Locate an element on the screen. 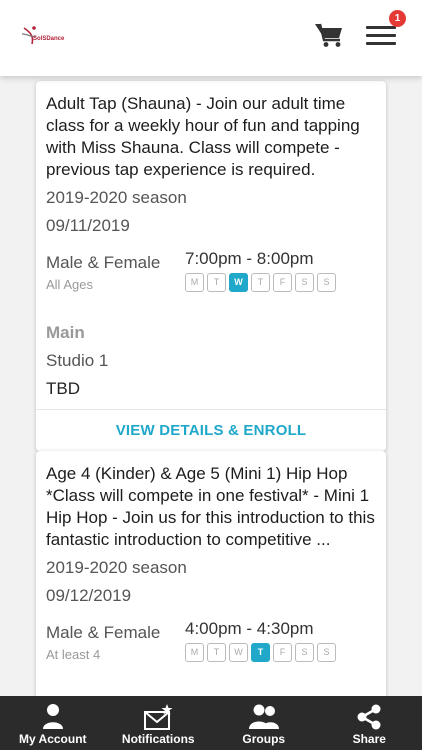  nav-share: Share is located at coordinates (369, 723).